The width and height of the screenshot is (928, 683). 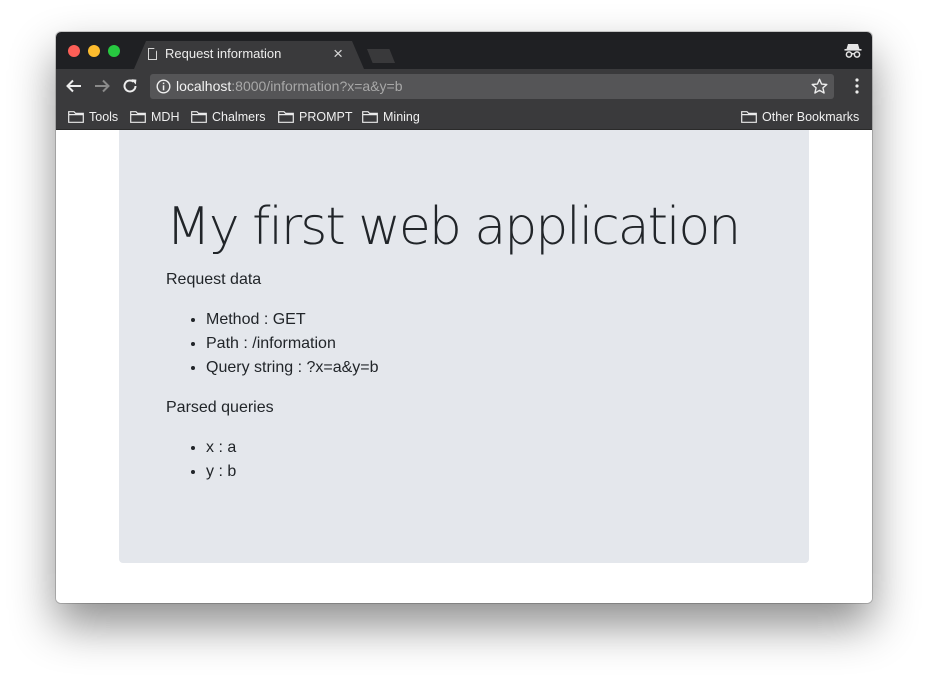 I want to click on kebab-menu-icon, so click(x=857, y=86).